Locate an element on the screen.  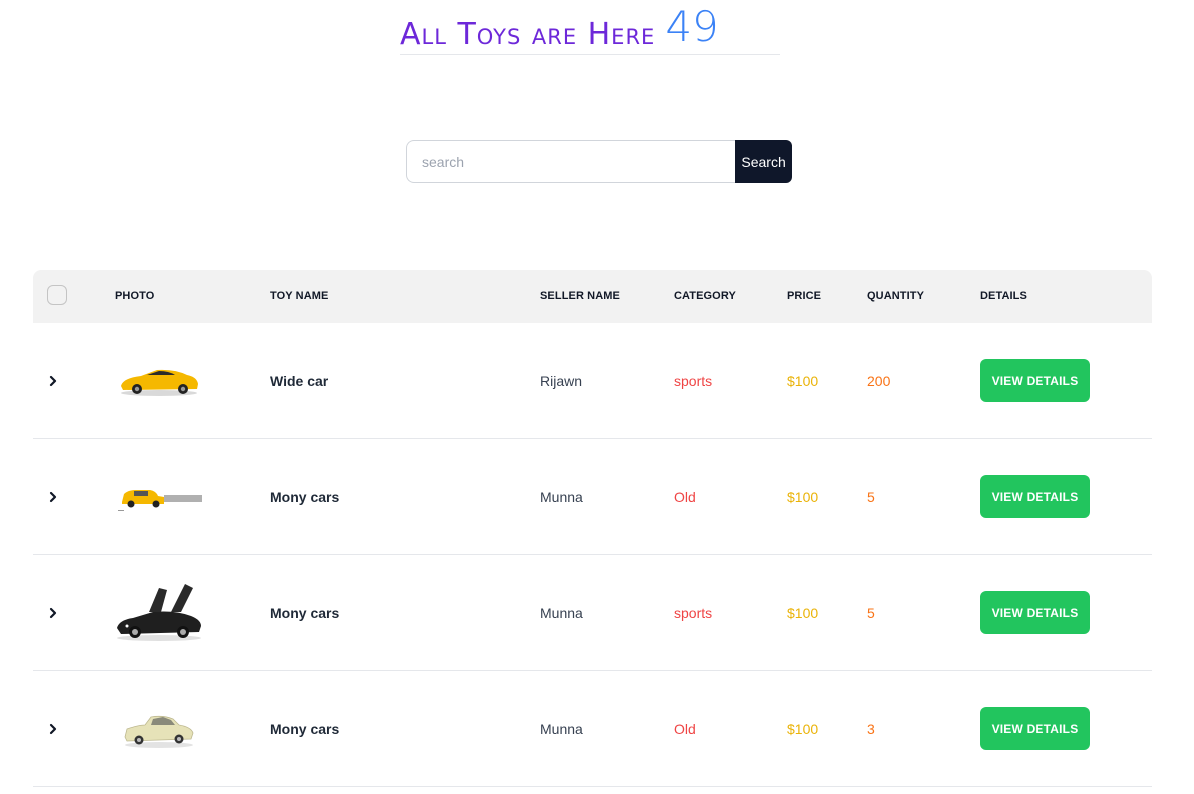
column-header-photo: PHOTO is located at coordinates (135, 296).